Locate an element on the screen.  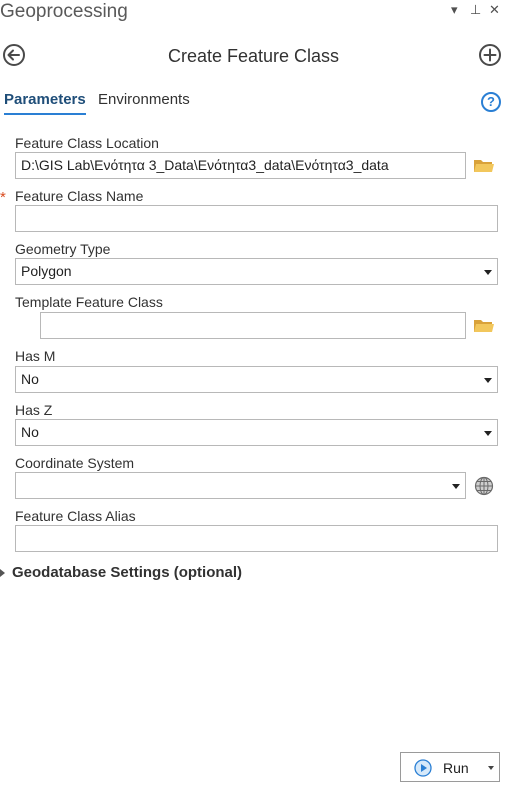
coordinate-system-dropdown is located at coordinates (240, 485).